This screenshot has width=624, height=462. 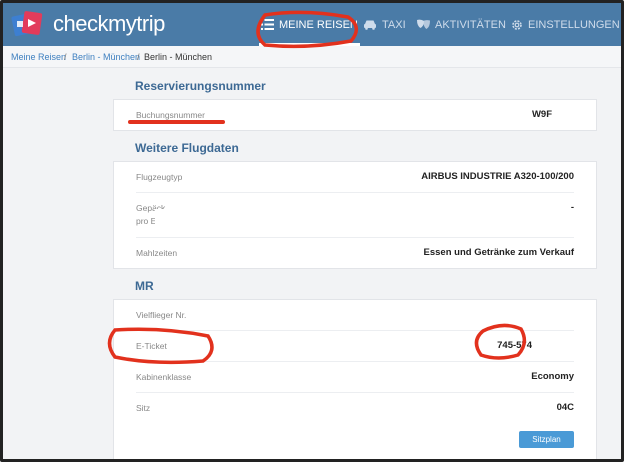 What do you see at coordinates (552, 376) in the screenshot?
I see `cabin-class-value: Economy` at bounding box center [552, 376].